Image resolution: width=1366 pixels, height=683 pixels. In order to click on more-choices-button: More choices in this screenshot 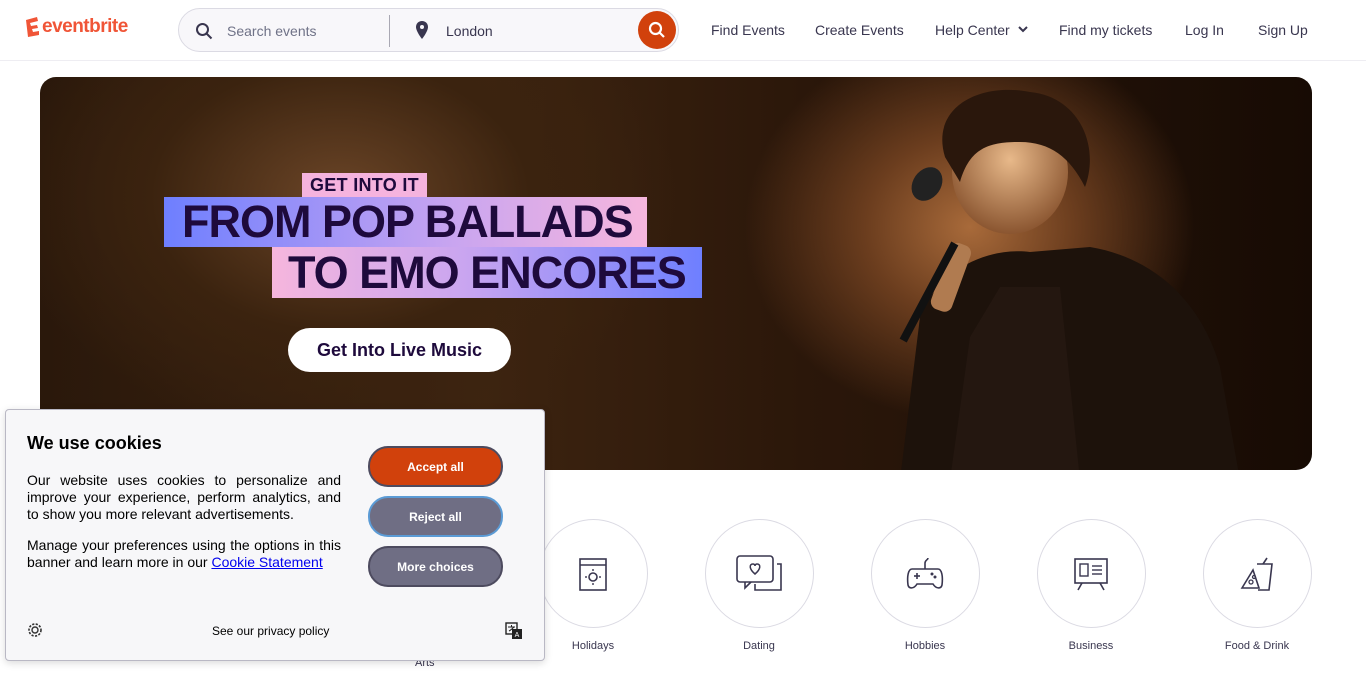, I will do `click(435, 566)`.